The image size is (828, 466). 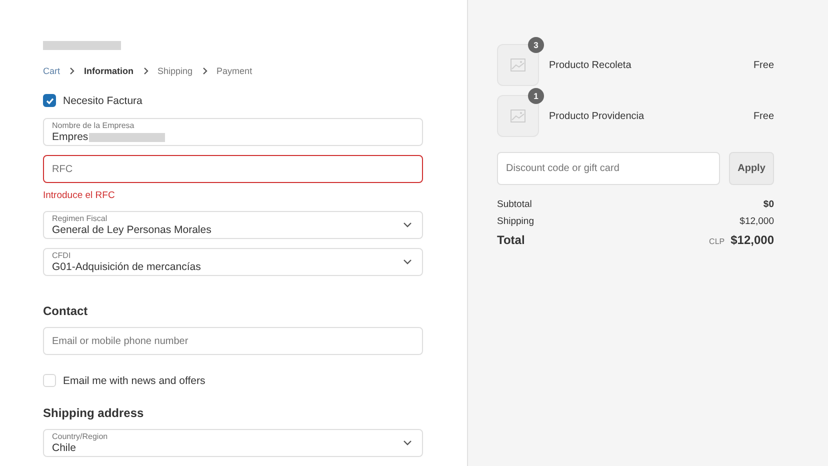 I want to click on field-label: Regimen Fiscal, so click(x=80, y=219).